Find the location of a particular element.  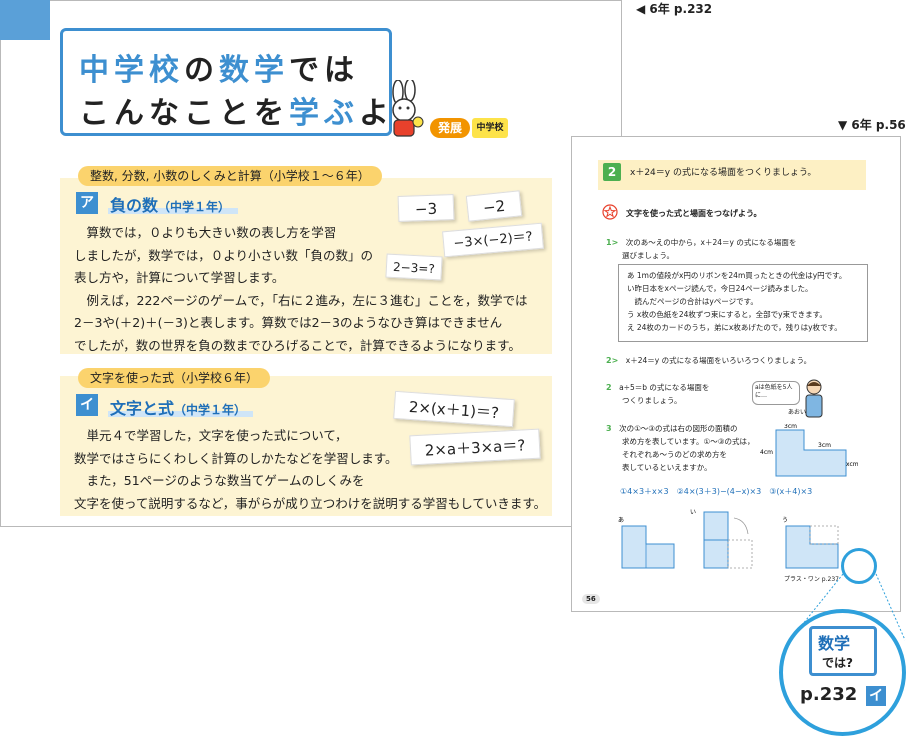

magnifier-title: 数学 is located at coordinates (834, 643).